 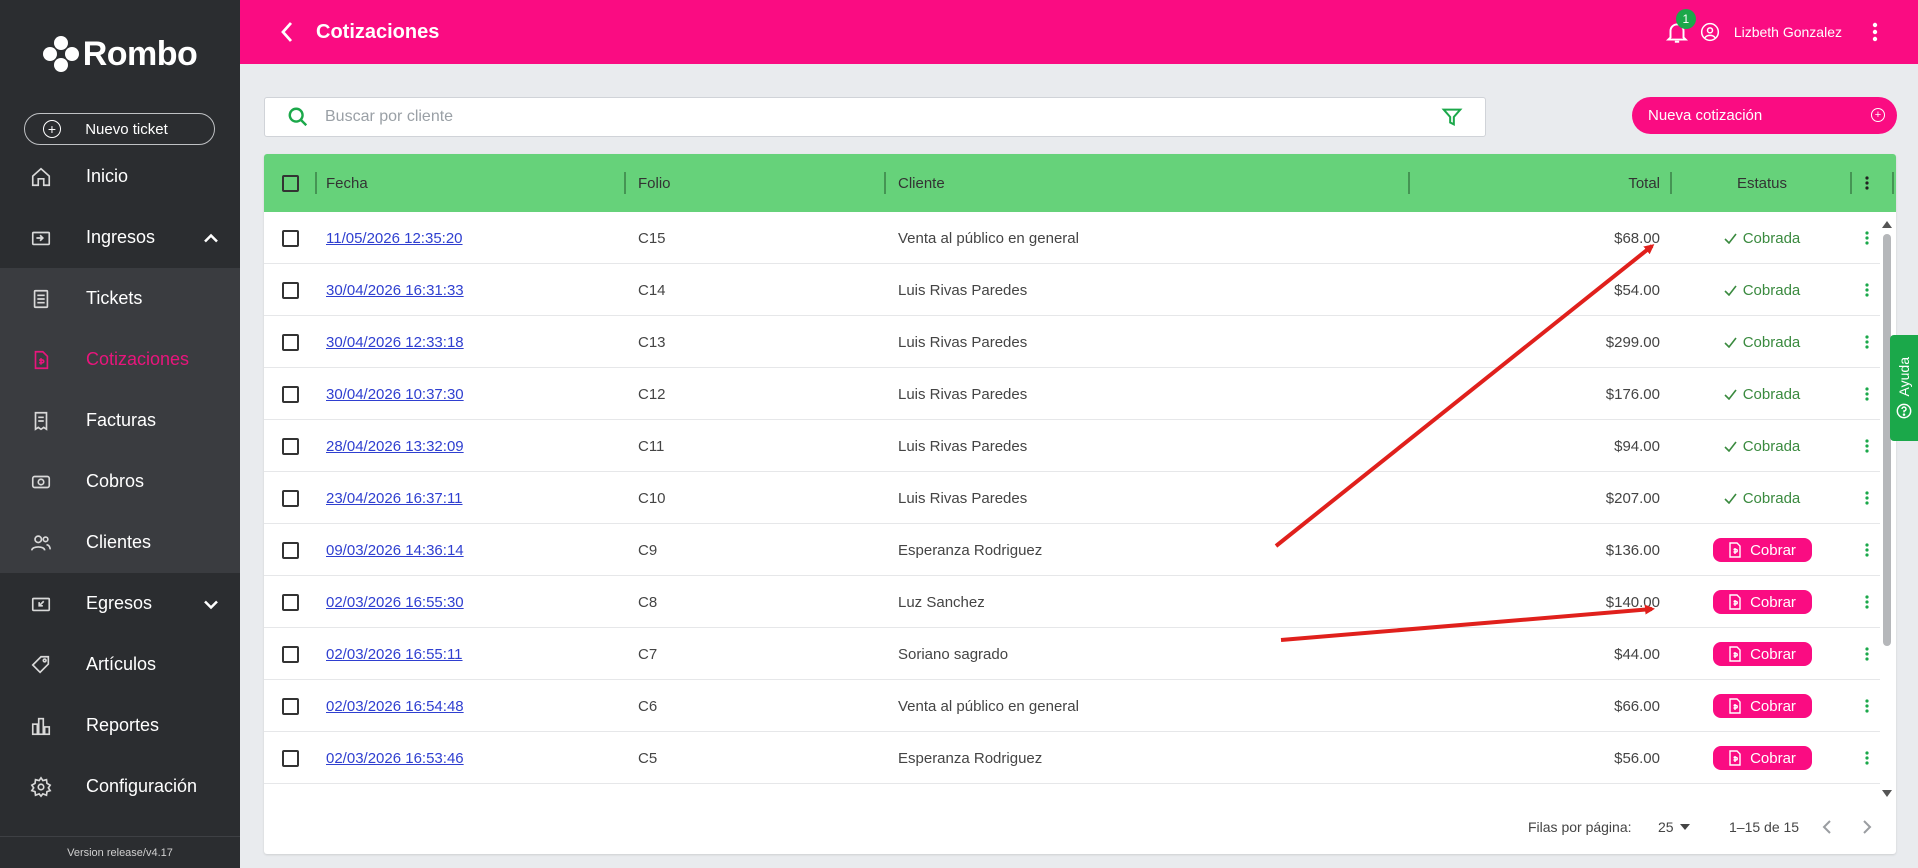 I want to click on fecha-link: 02/03/2026 16:53:46, so click(x=395, y=758).